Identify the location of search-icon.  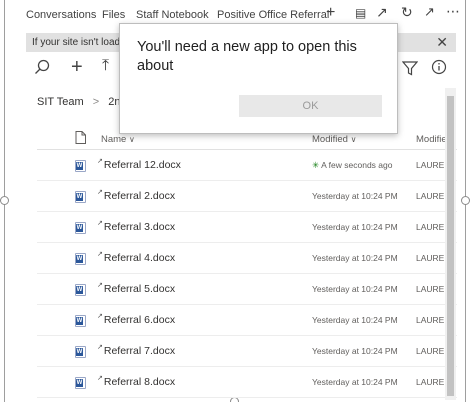
(42, 69).